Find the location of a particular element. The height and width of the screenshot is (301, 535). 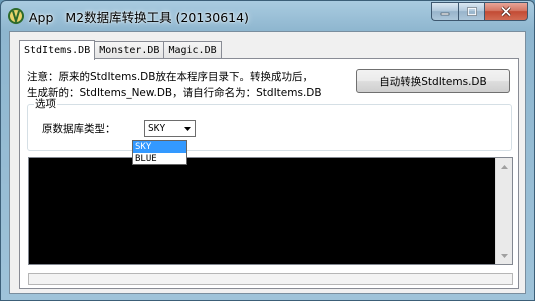

progress-bar is located at coordinates (270, 279).